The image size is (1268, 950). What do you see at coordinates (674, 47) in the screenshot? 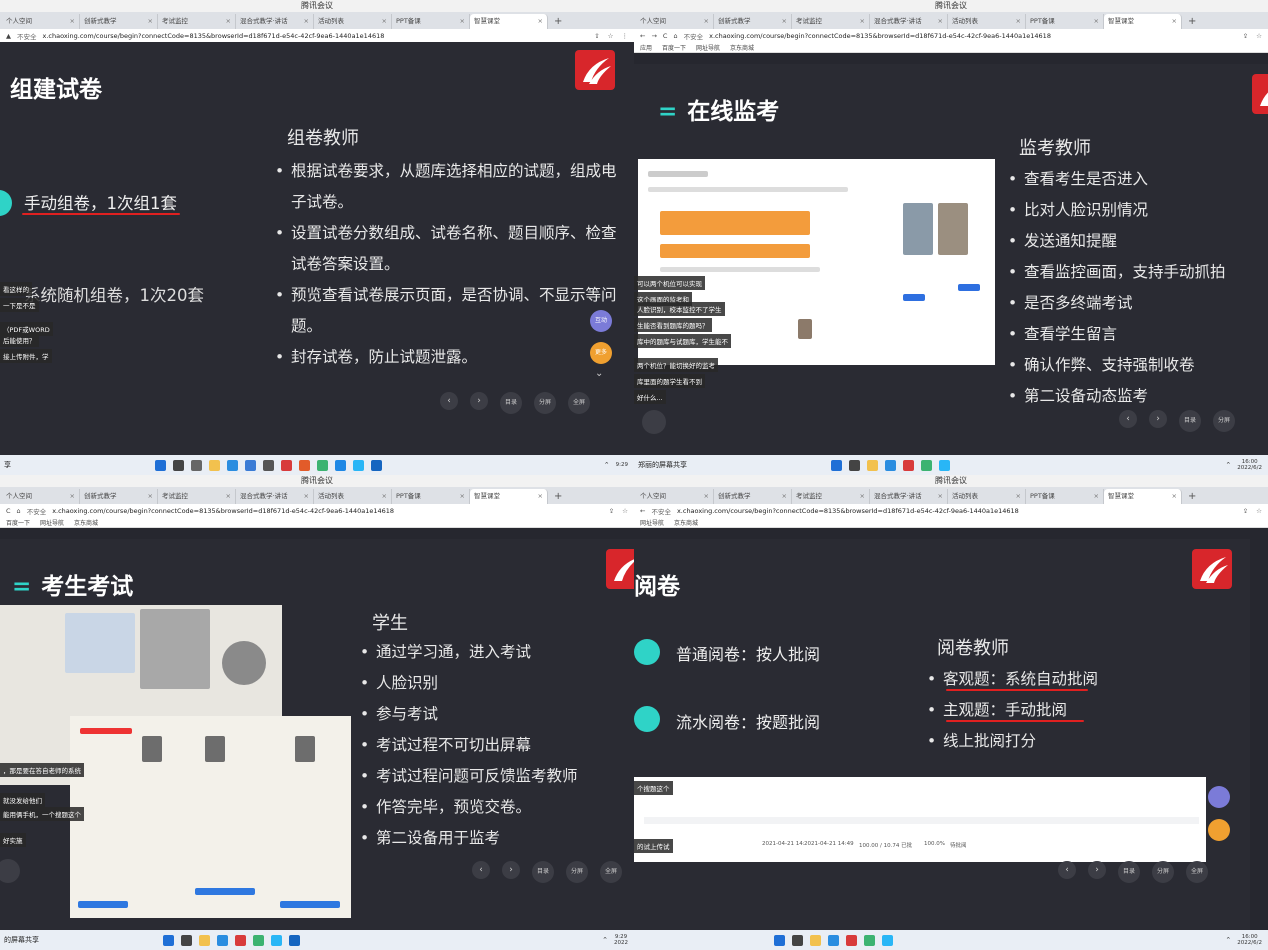
I see `bookmark-baidu: 百度一下` at bounding box center [674, 47].